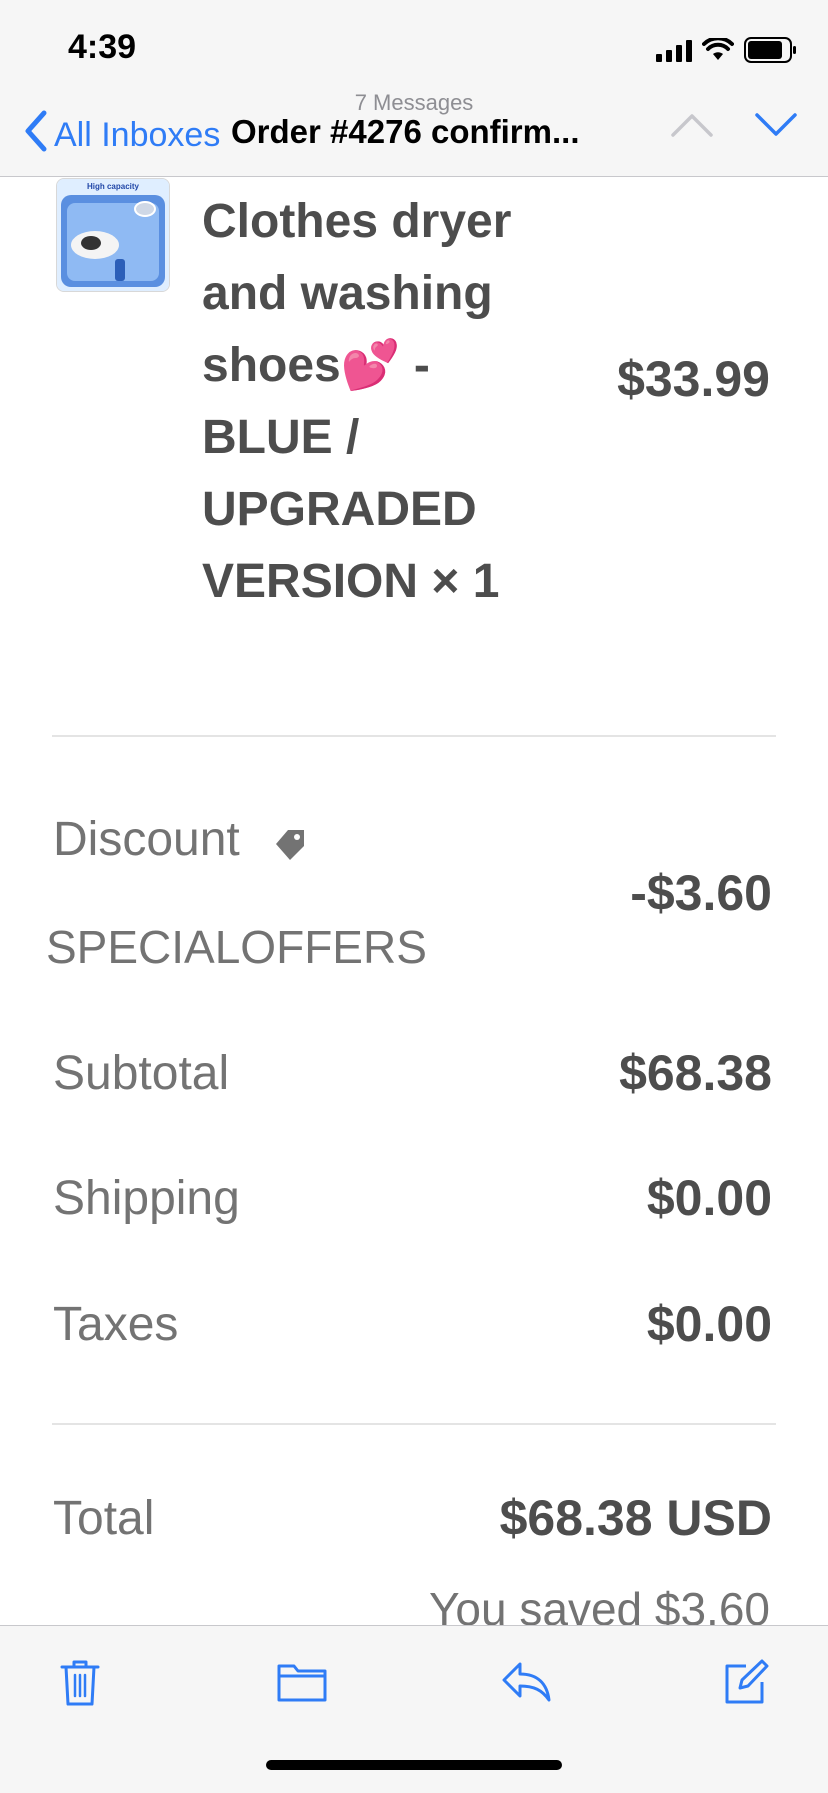  What do you see at coordinates (339, 509) in the screenshot?
I see `item-title-line: UPGRADED` at bounding box center [339, 509].